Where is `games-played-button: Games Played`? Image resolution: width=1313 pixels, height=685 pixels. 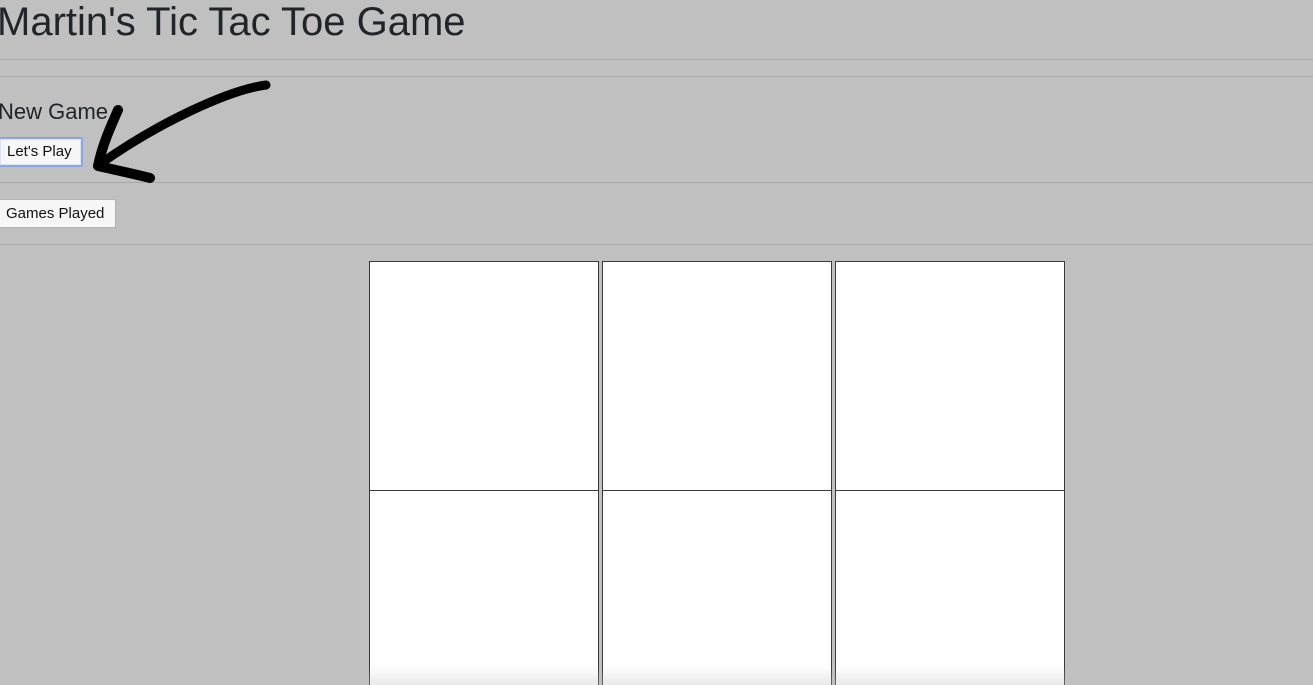
games-played-button: Games Played is located at coordinates (58, 213).